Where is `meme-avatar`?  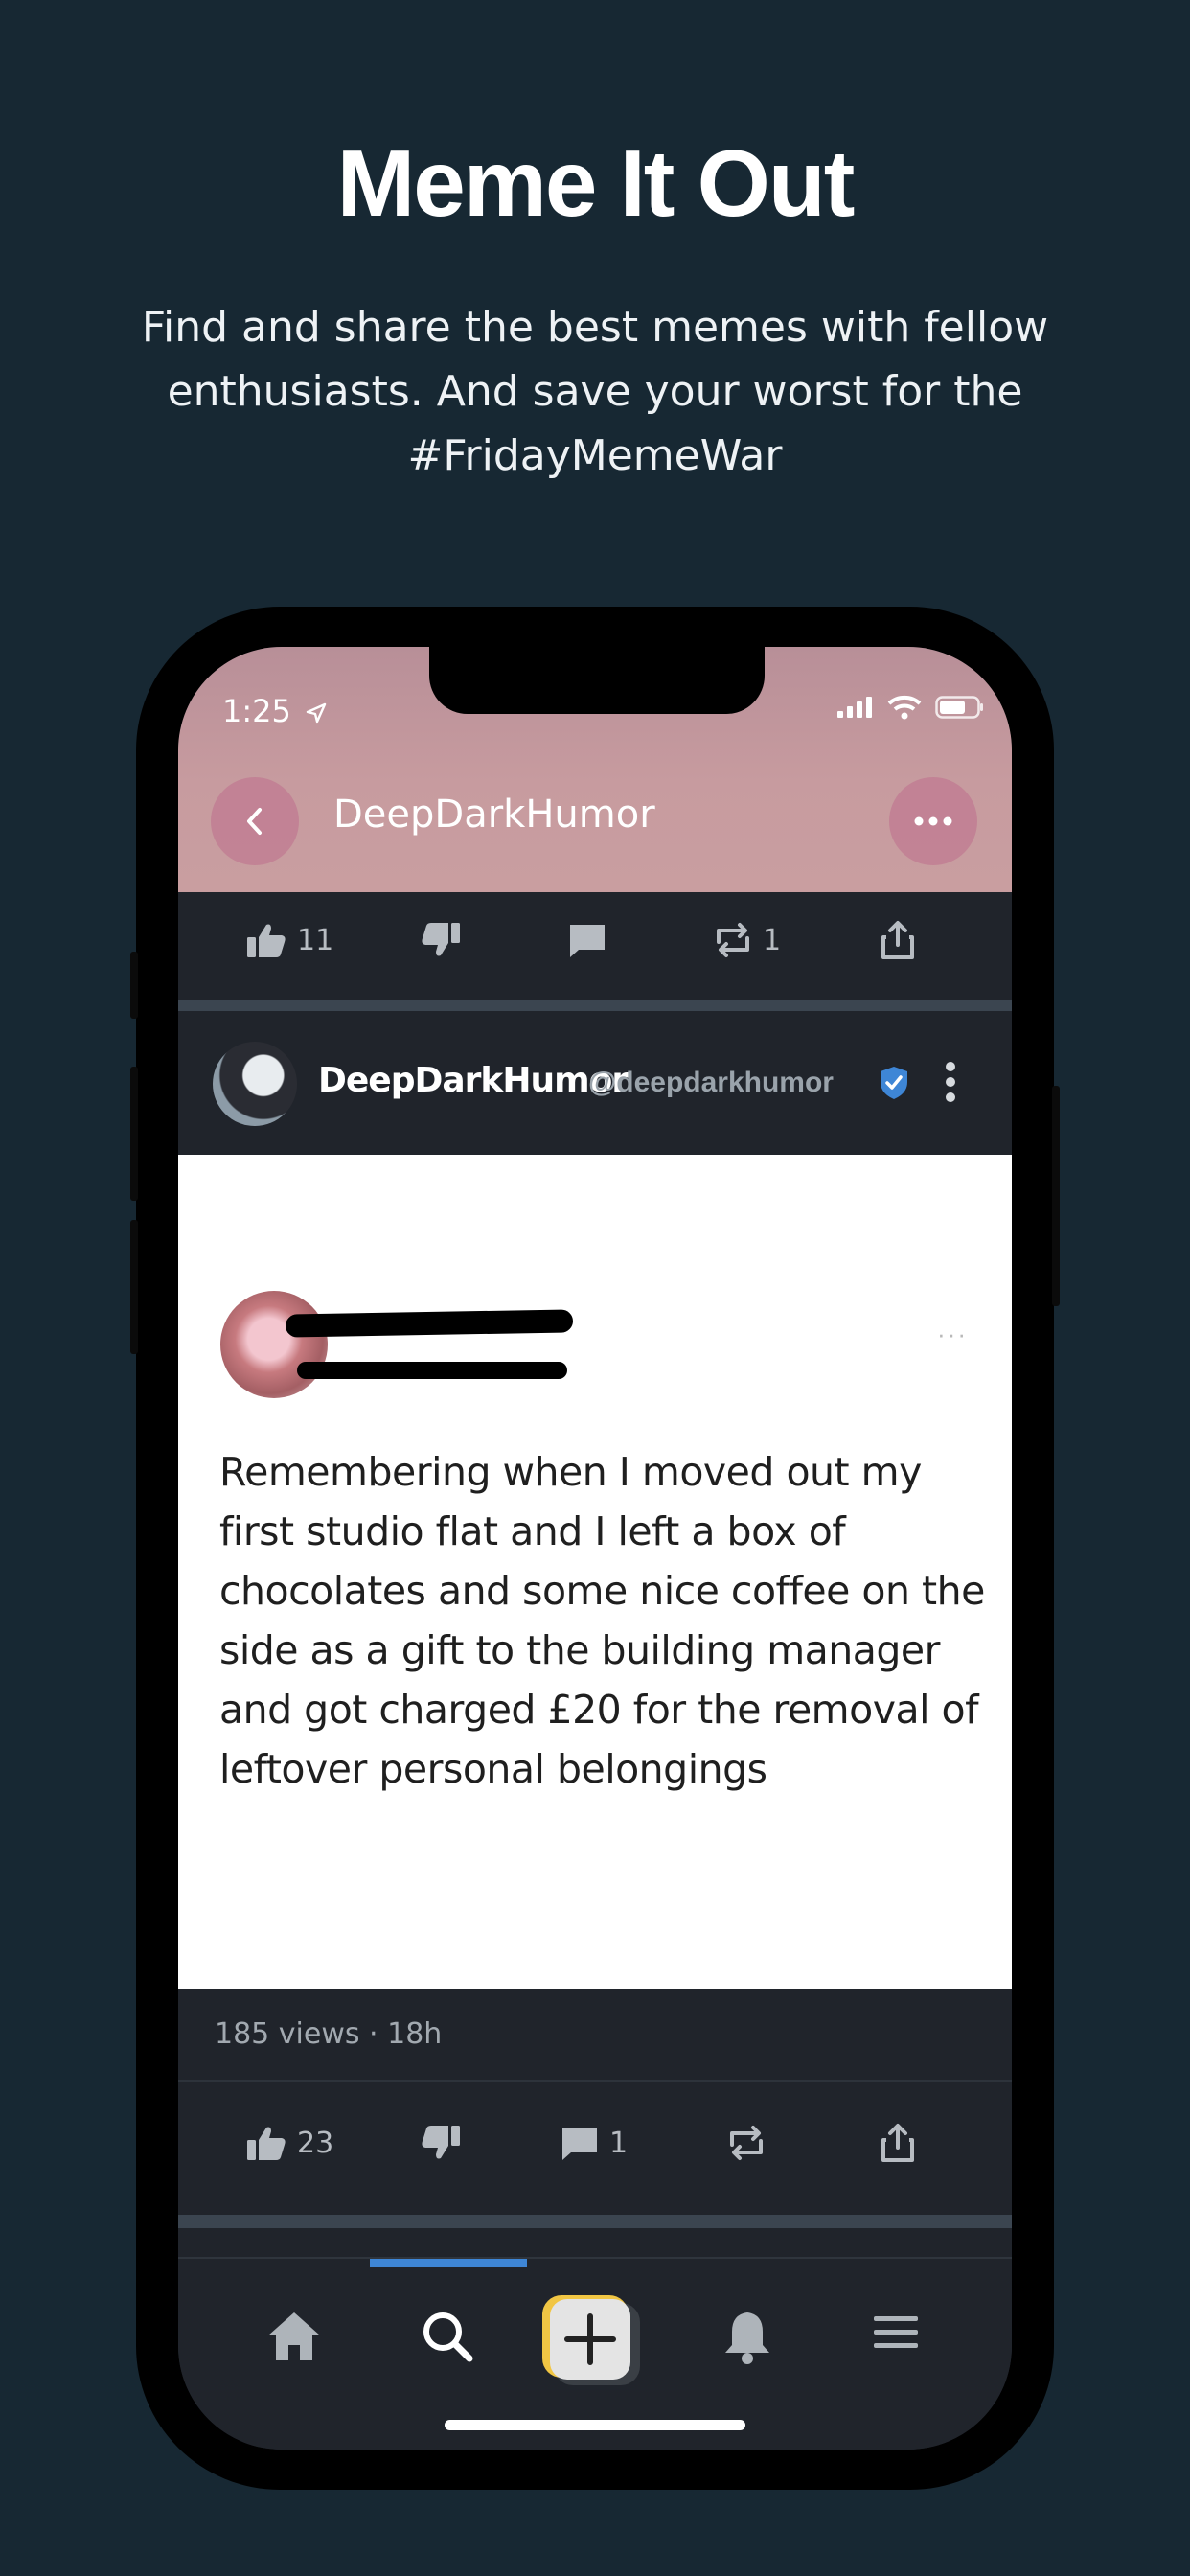
meme-avatar is located at coordinates (274, 1344).